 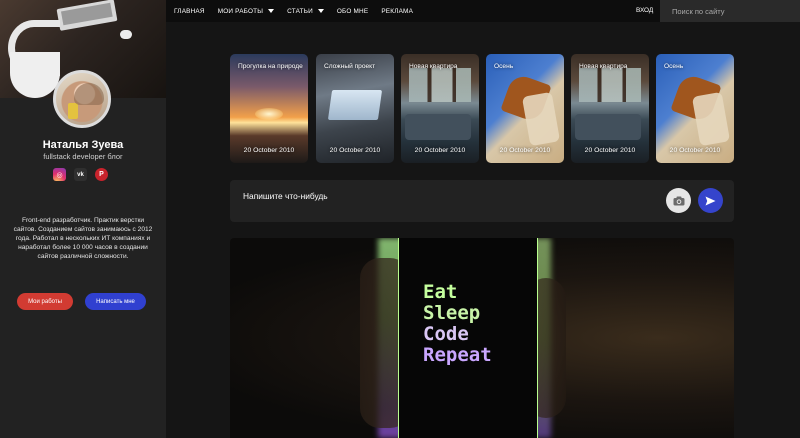 I want to click on profile-subtitle: fullstack developer блог, so click(x=83, y=156).